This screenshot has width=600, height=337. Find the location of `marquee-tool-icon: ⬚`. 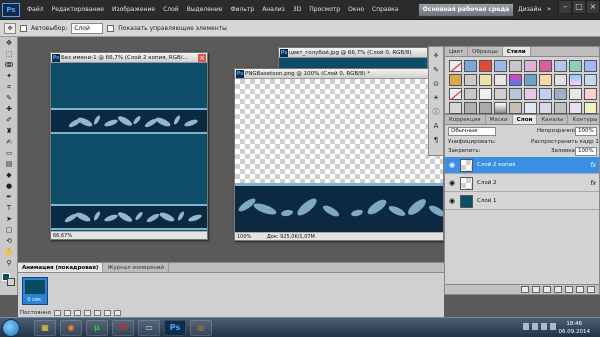

marquee-tool-icon: ⬚ is located at coordinates (9, 54).